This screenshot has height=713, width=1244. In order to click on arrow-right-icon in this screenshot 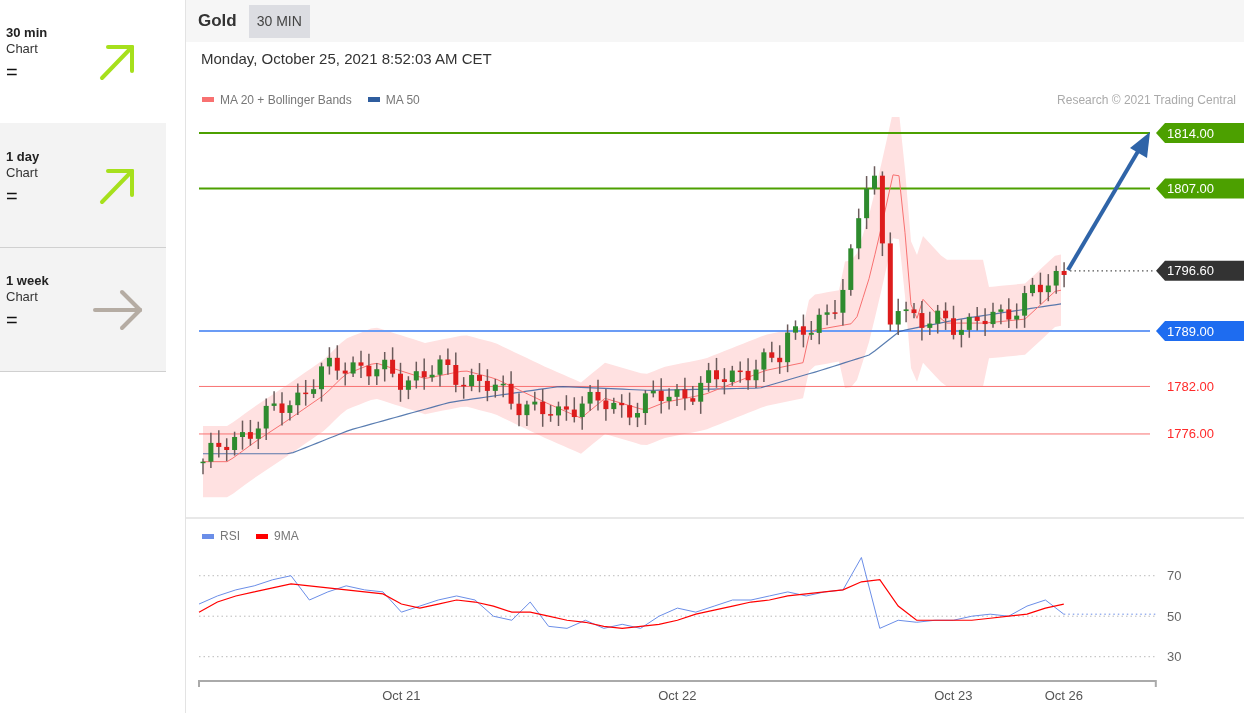, I will do `click(118, 309)`.